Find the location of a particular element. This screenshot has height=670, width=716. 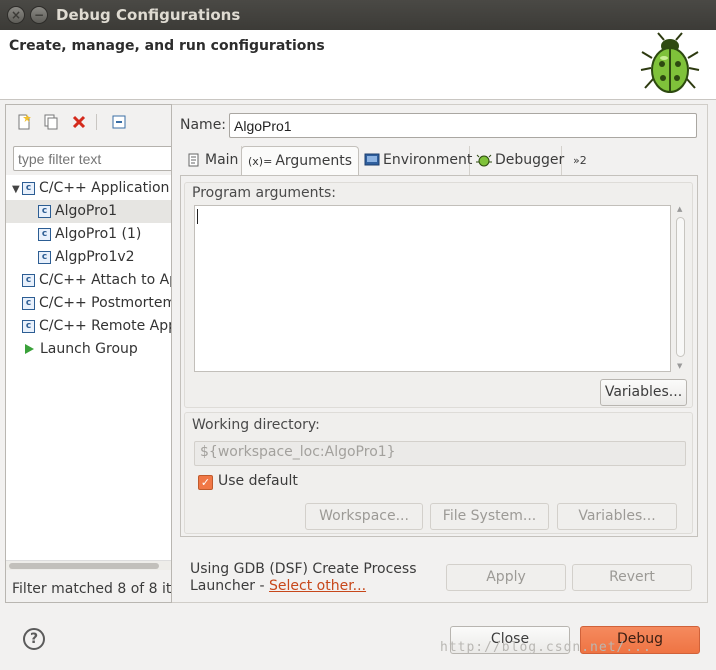

overflow-count-label: »2 is located at coordinates (580, 160).